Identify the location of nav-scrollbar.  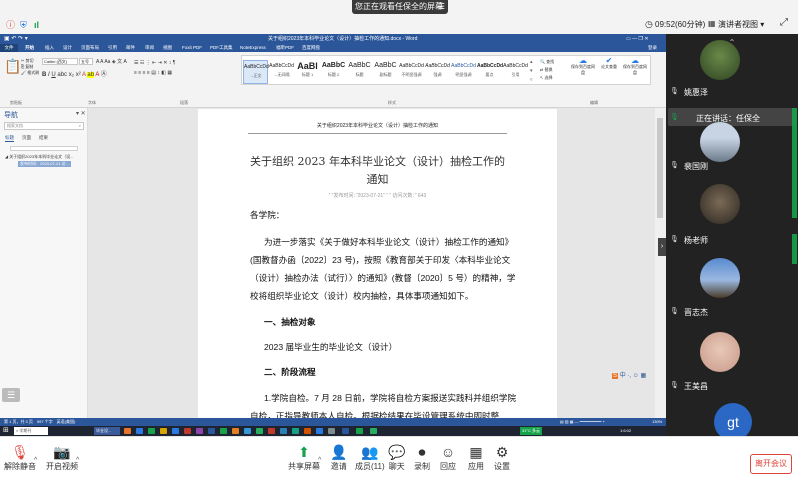
(44, 148).